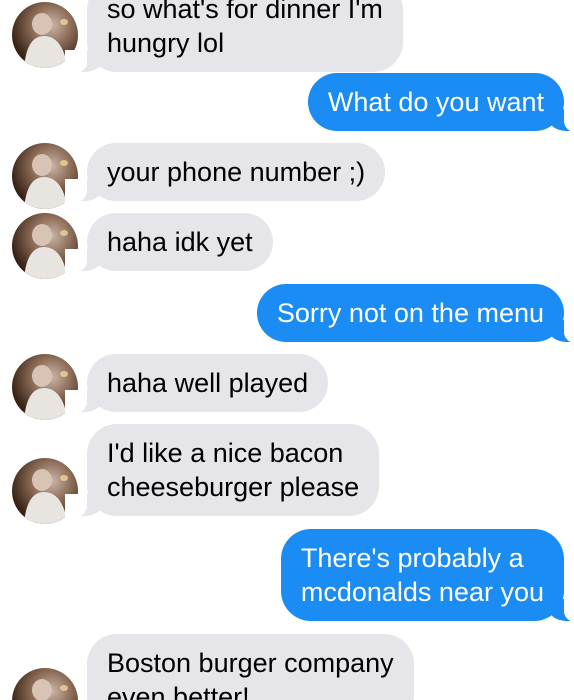 The image size is (574, 700). I want to click on incoming-message-bubble: your phone number ;), so click(225, 173).